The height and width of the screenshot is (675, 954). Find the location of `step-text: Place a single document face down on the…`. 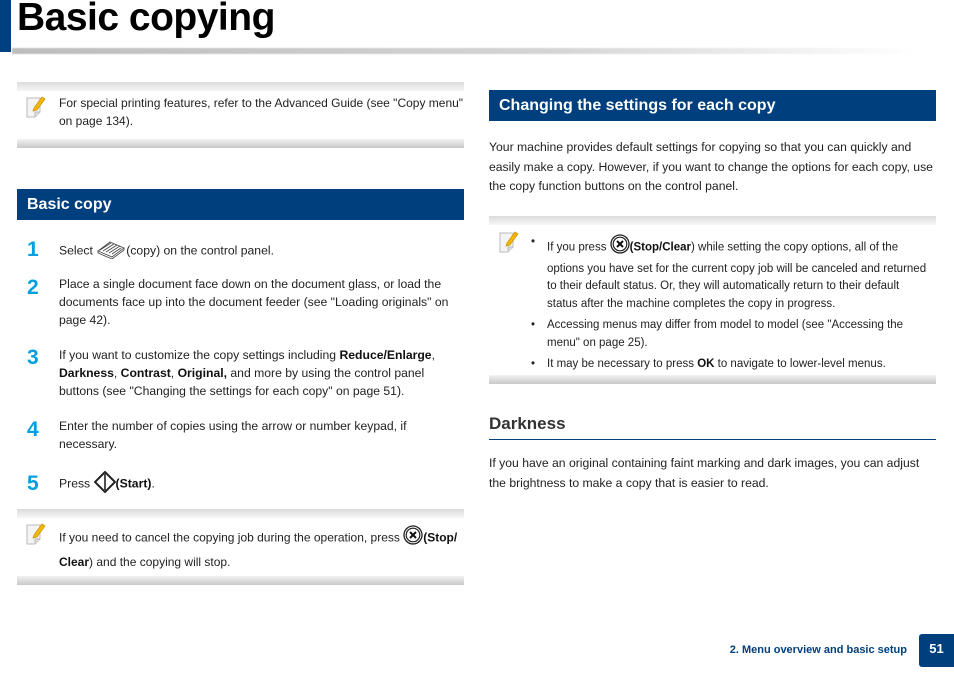

step-text: Place a single document face down on the… is located at coordinates (254, 302).